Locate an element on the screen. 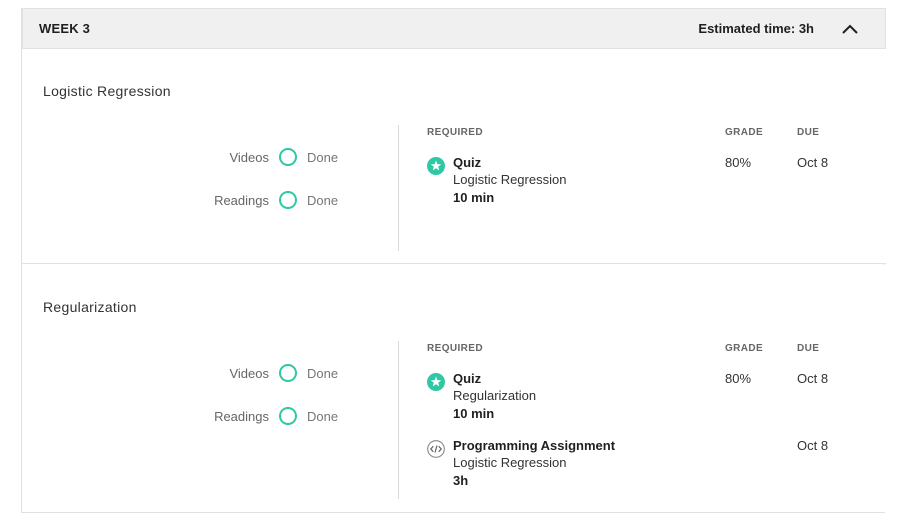 This screenshot has width=901, height=523. lesson-title: Regularization is located at coordinates (90, 307).